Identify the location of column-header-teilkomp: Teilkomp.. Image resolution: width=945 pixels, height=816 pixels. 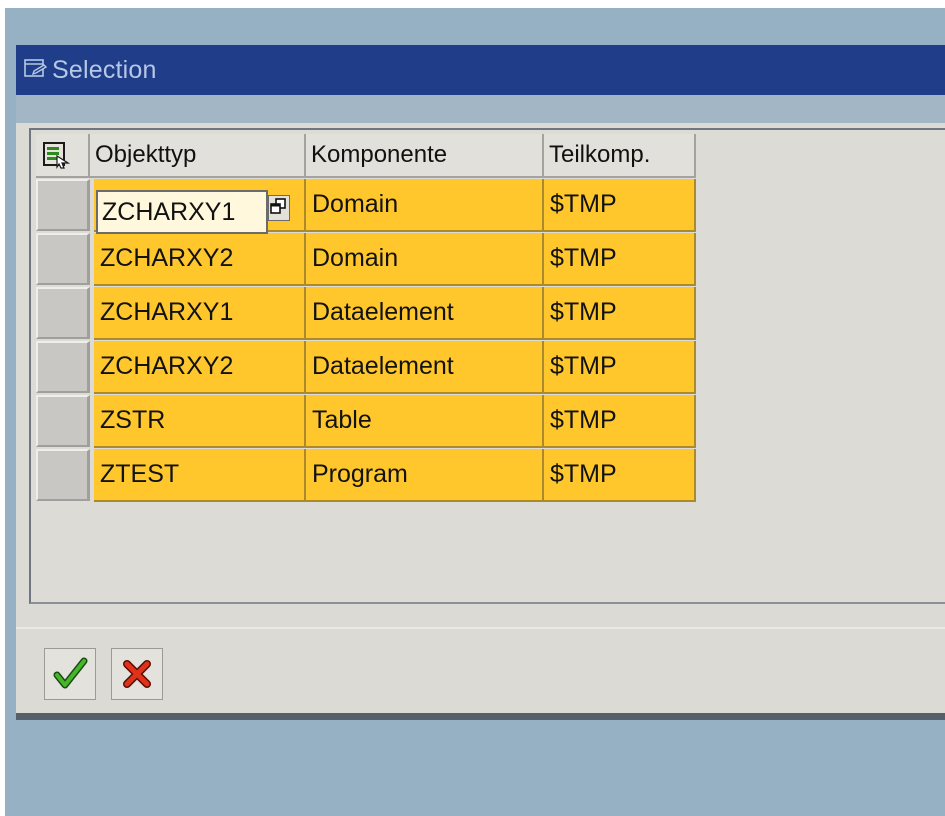
(620, 156).